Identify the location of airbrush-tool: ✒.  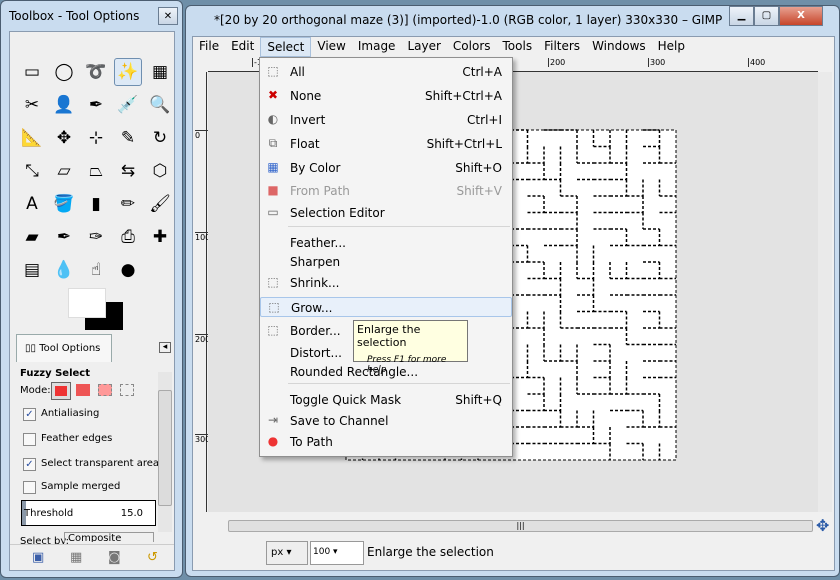
(64, 237).